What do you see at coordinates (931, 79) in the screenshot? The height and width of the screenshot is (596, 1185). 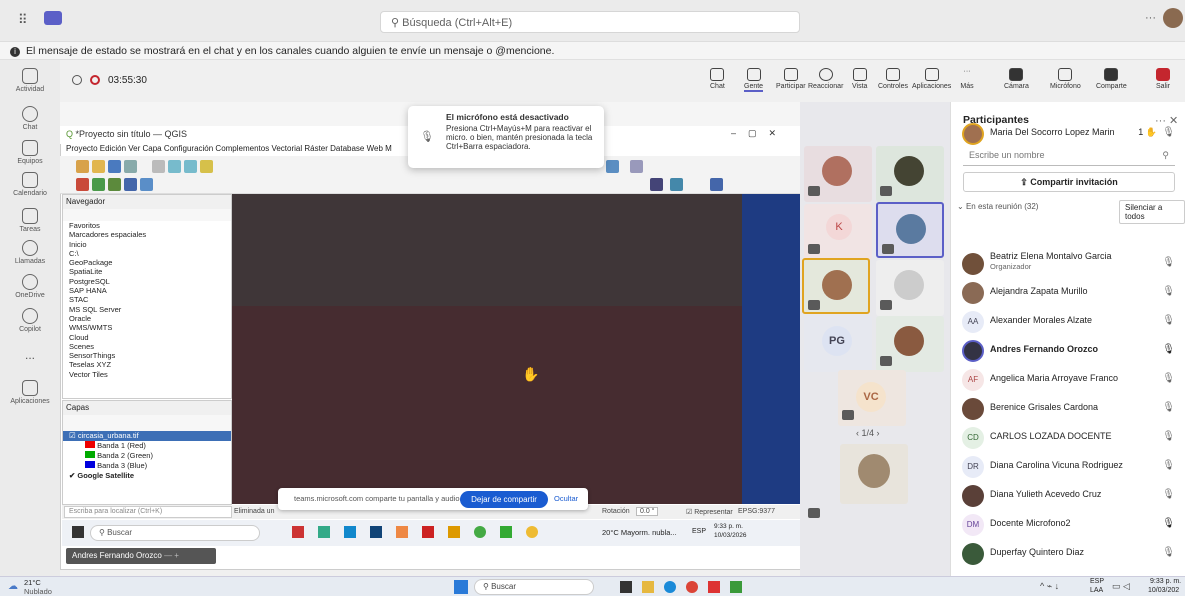 I see `apps-button: Aplicaciones` at bounding box center [931, 79].